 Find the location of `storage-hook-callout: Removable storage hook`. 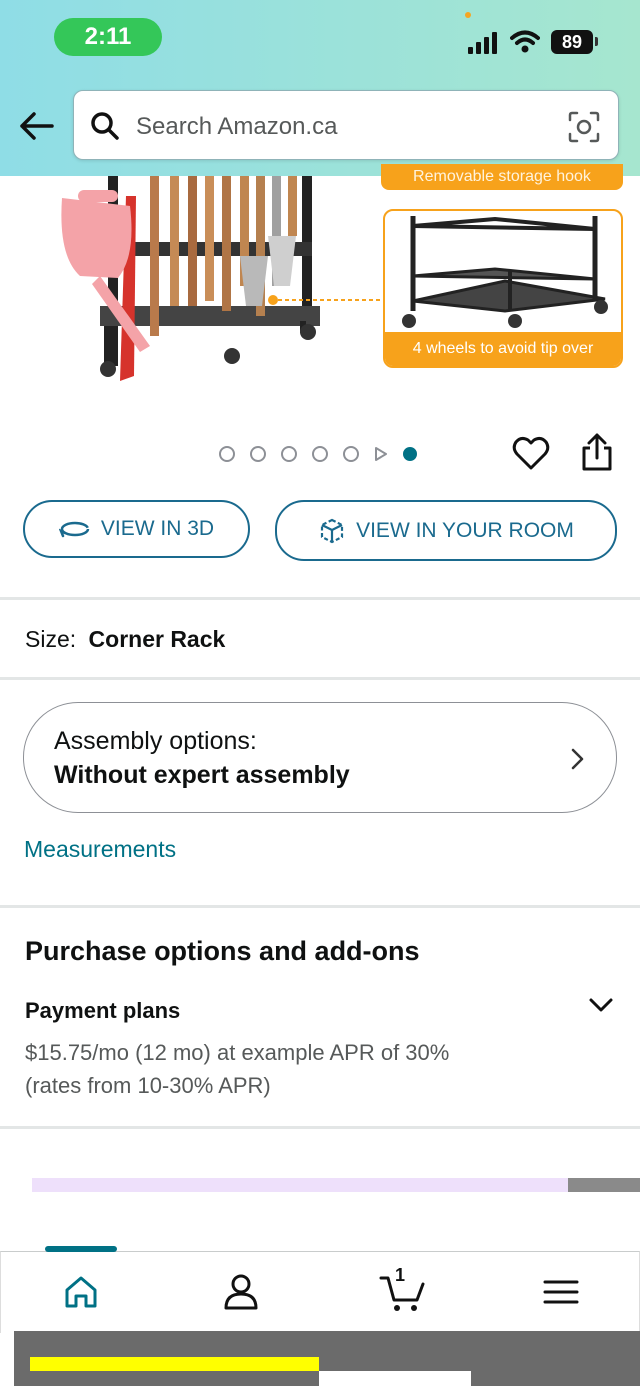

storage-hook-callout: Removable storage hook is located at coordinates (502, 177).